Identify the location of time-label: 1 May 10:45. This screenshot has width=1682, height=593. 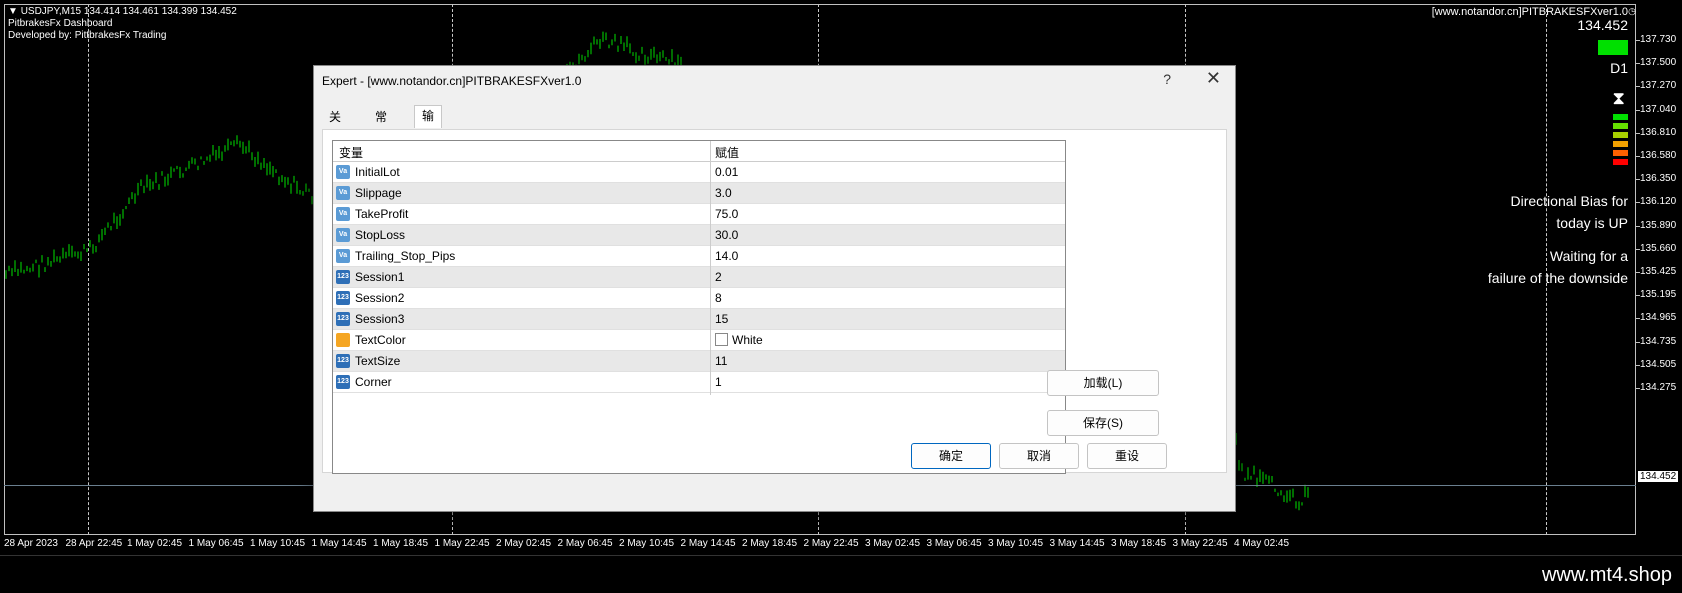
(278, 543).